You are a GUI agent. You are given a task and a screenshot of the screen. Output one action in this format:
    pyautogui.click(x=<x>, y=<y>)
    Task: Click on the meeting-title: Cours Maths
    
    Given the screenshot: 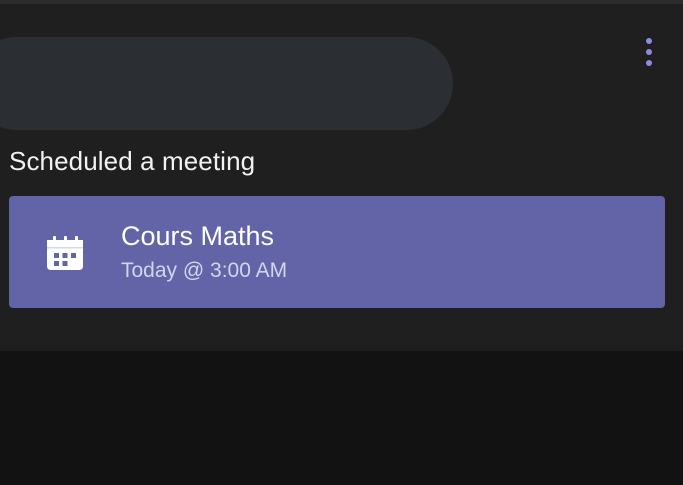 What is the action you would take?
    pyautogui.click(x=198, y=236)
    